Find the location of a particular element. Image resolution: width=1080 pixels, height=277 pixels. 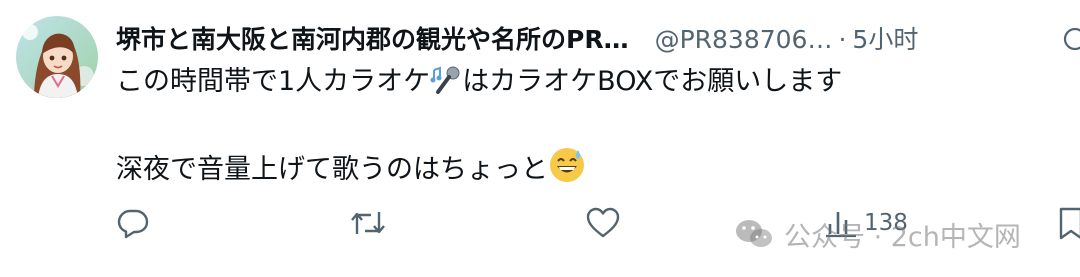

grok-icon is located at coordinates (1071, 41).